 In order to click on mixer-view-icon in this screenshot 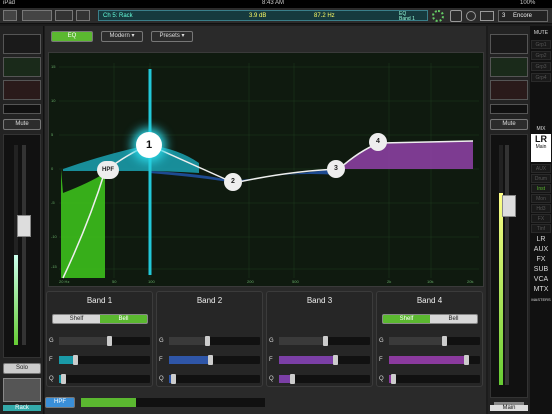, I will do `click(37, 15)`.